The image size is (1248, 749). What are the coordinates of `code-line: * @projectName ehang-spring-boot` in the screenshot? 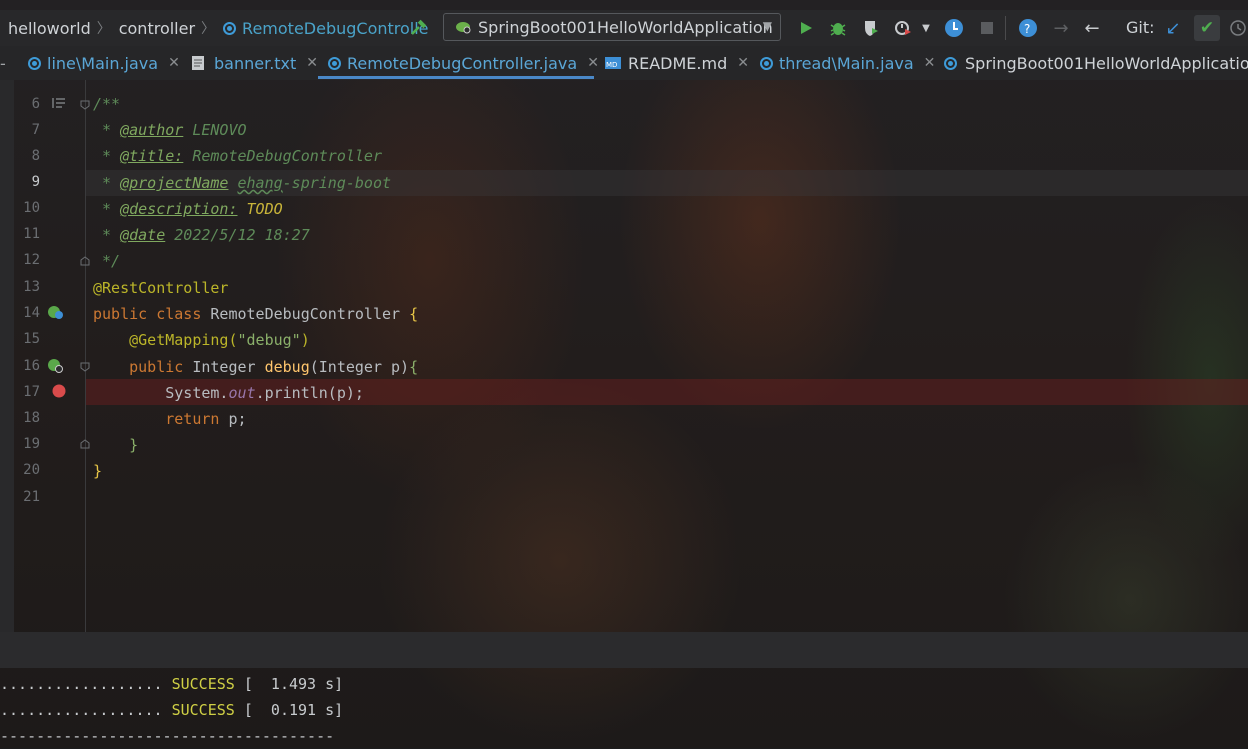 It's located at (242, 183).